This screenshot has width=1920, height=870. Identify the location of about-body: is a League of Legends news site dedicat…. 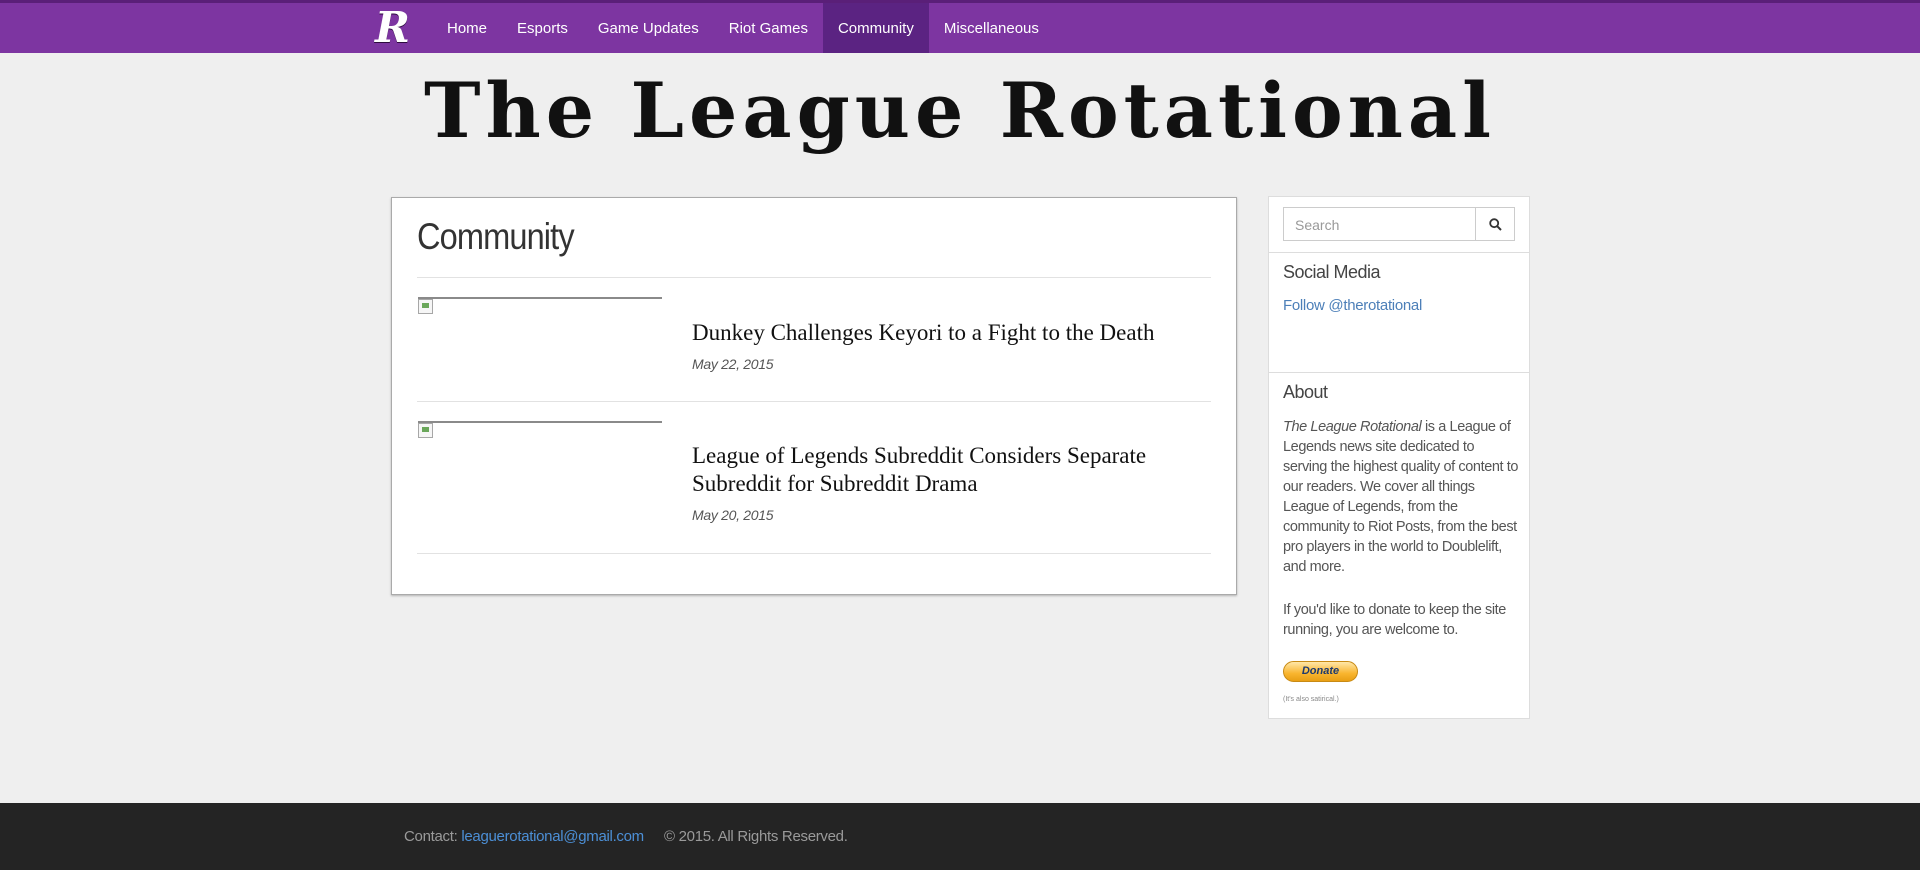
(1401, 497).